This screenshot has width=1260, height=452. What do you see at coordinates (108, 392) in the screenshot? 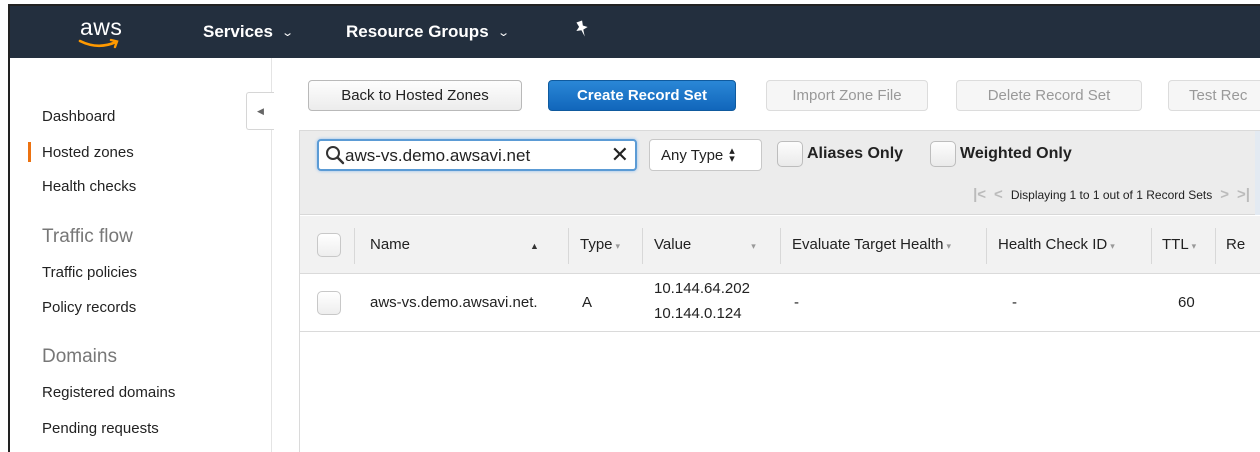
I see `sidebar-item-registered-domains: Registered domains` at bounding box center [108, 392].